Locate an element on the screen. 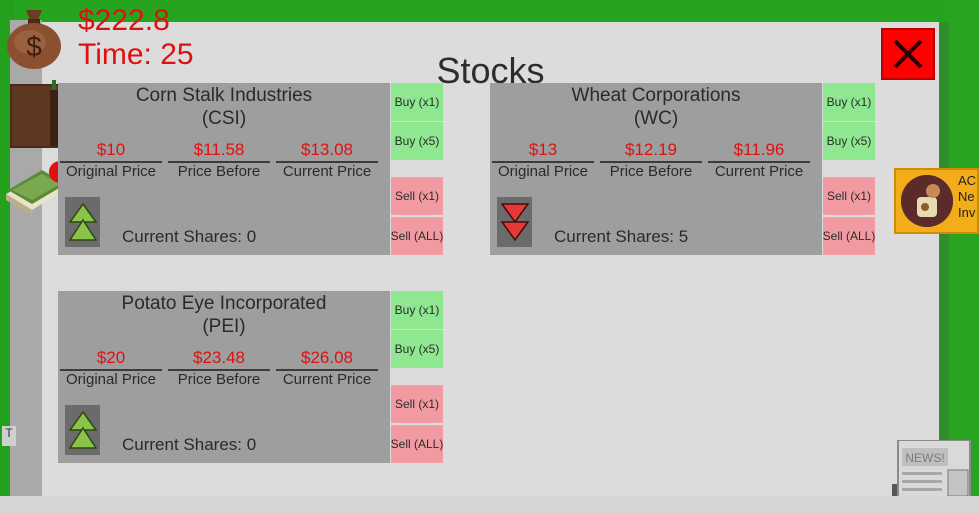 This screenshot has width=979, height=514. current-price-block: $13.08 Current Price is located at coordinates (327, 160).